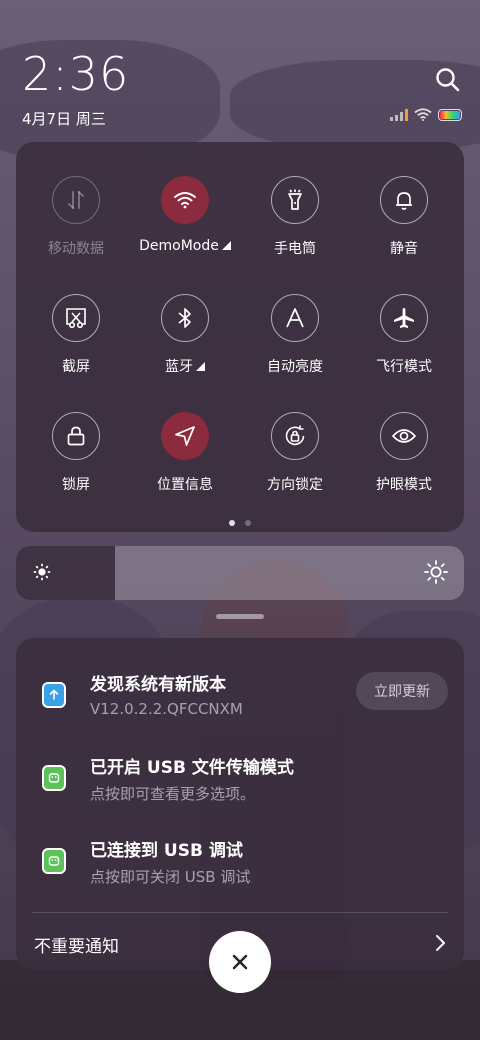 This screenshot has width=480, height=1040. Describe the element at coordinates (404, 485) in the screenshot. I see `tile-label: 护眼模式` at that location.